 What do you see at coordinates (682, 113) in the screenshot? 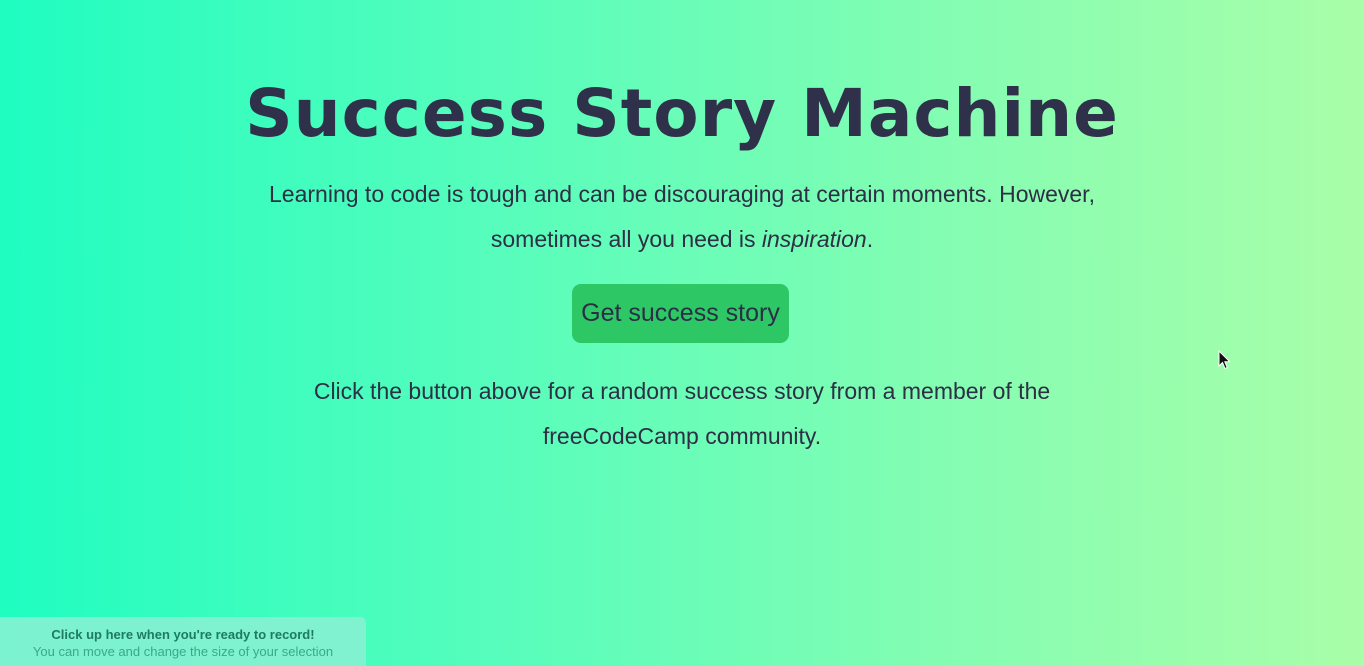
I see `page-title: Success Story Machine` at bounding box center [682, 113].